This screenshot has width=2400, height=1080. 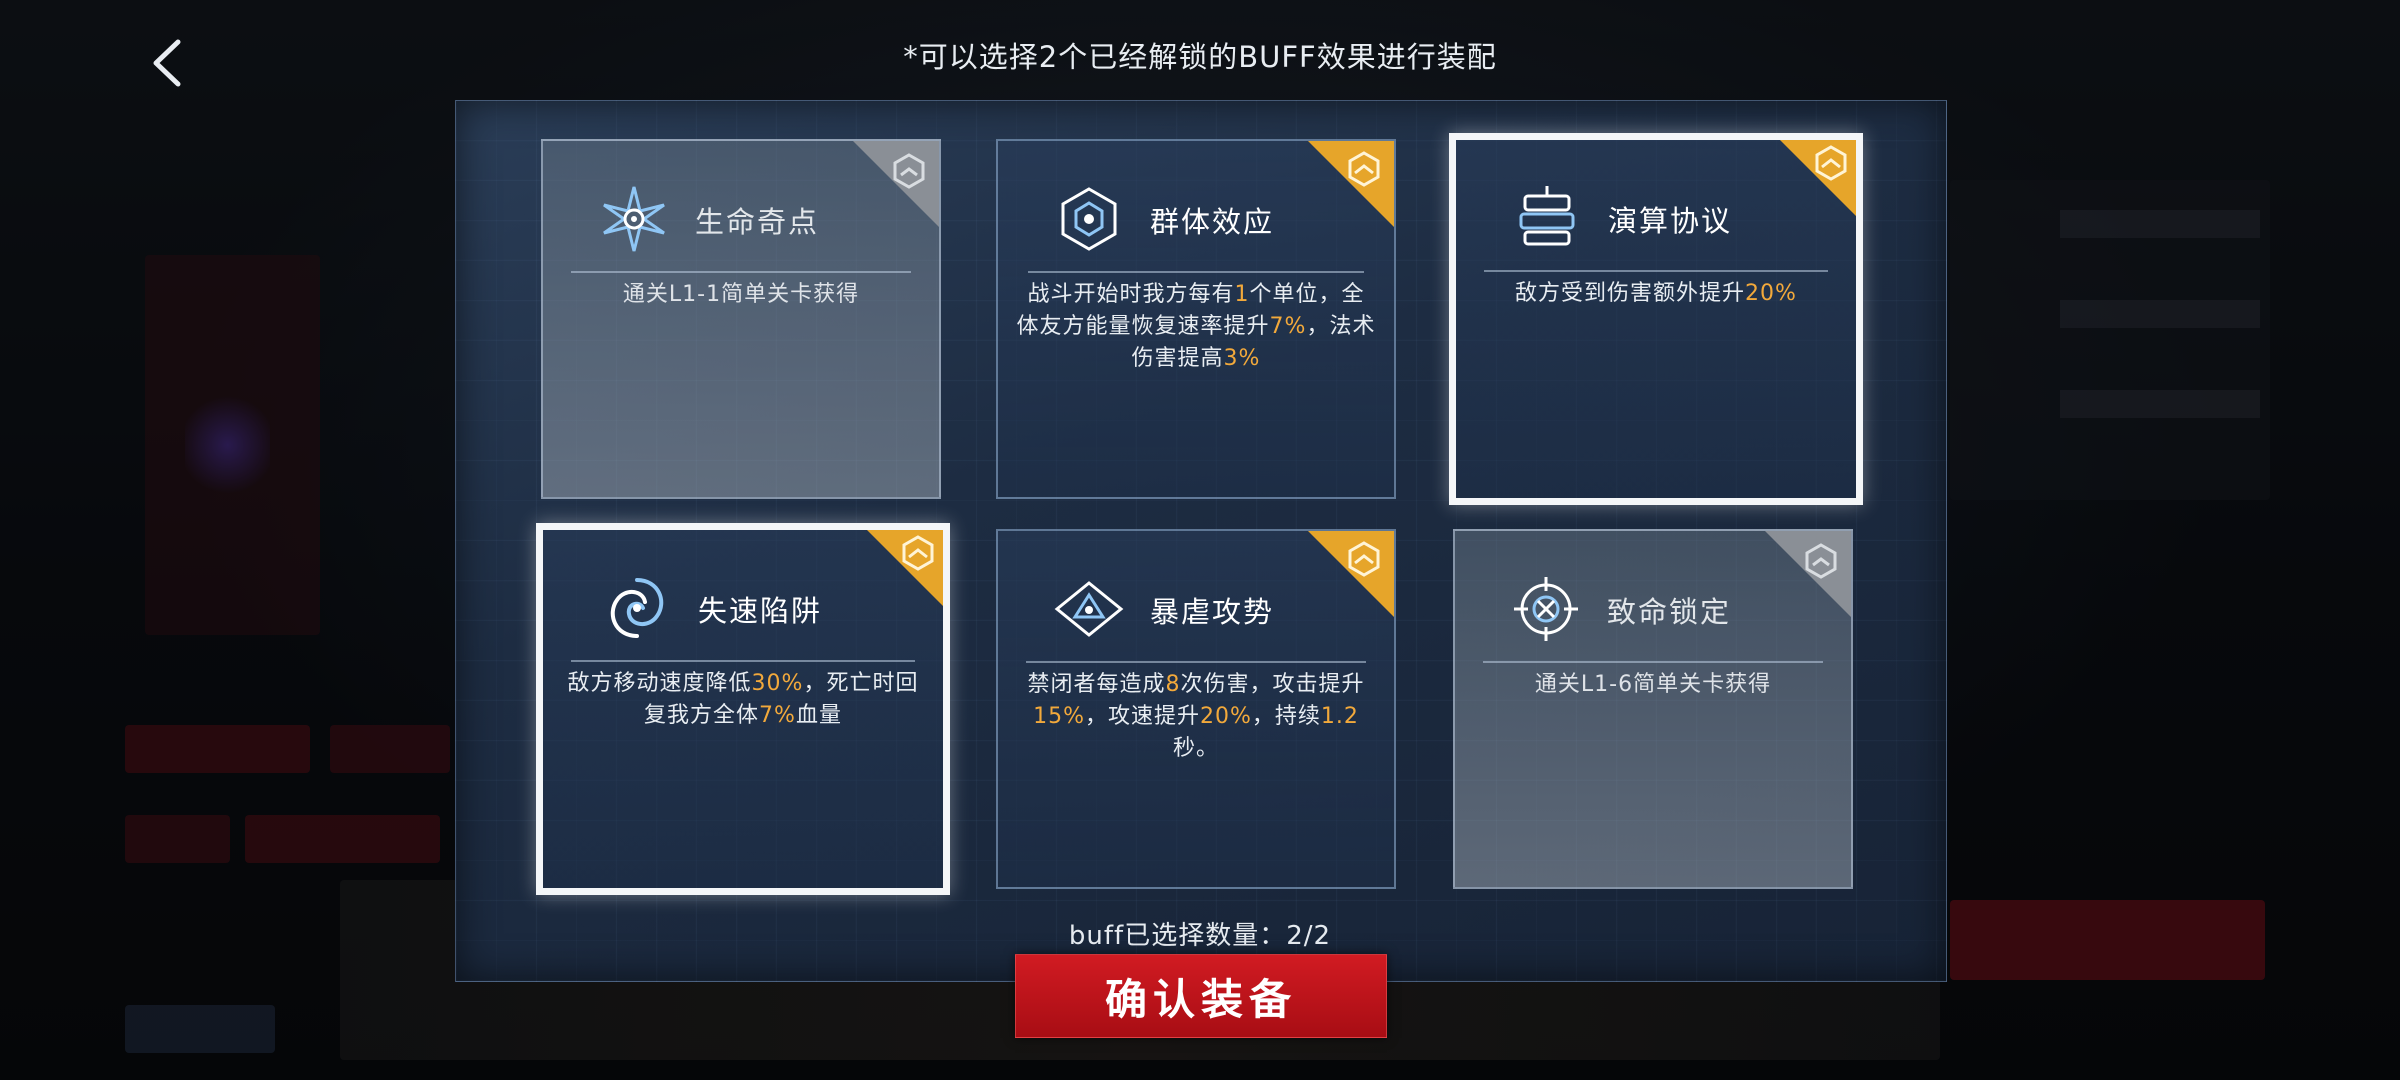 What do you see at coordinates (1131, 294) in the screenshot?
I see `description-text: 战斗开始时我方每有` at bounding box center [1131, 294].